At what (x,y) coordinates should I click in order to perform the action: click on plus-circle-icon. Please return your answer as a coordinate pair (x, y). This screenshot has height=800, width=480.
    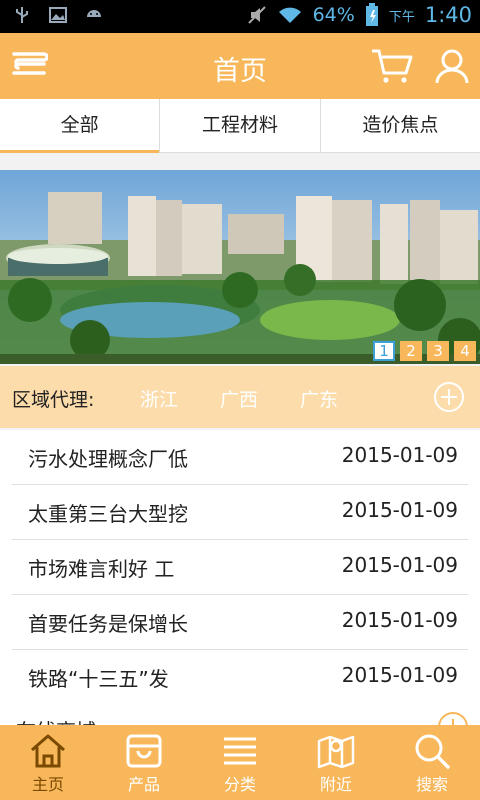
    Looking at the image, I should click on (449, 397).